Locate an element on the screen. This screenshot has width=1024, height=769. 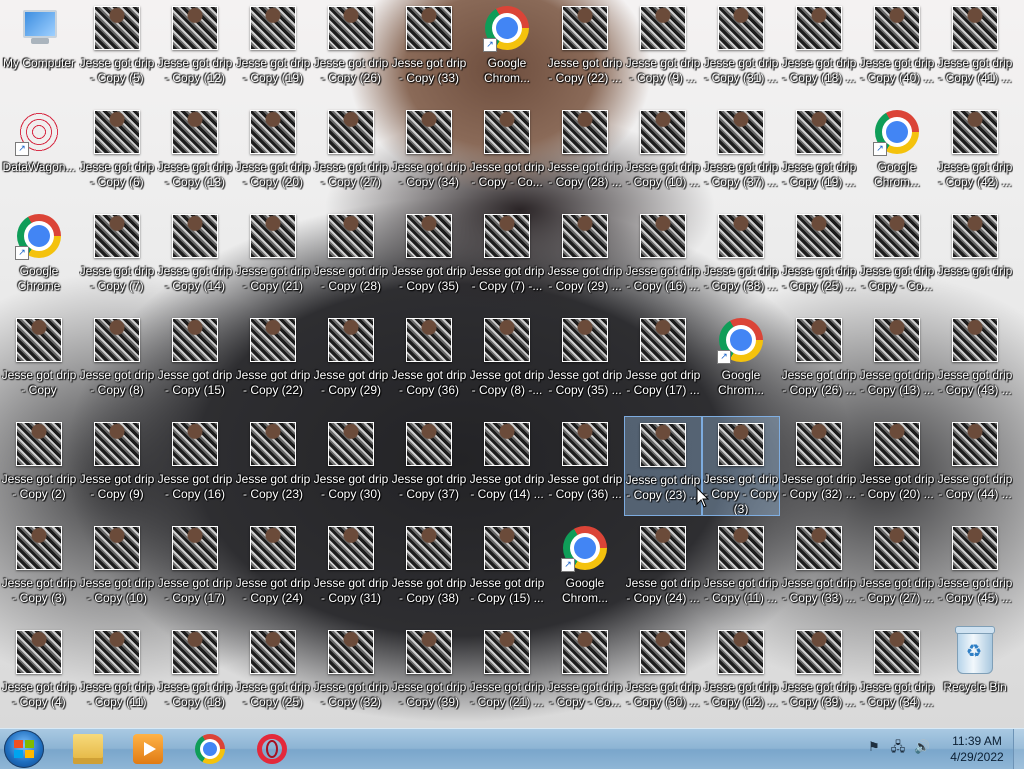
desktop-file-image: Jesse got drip - Copy (24) is located at coordinates (273, 570).